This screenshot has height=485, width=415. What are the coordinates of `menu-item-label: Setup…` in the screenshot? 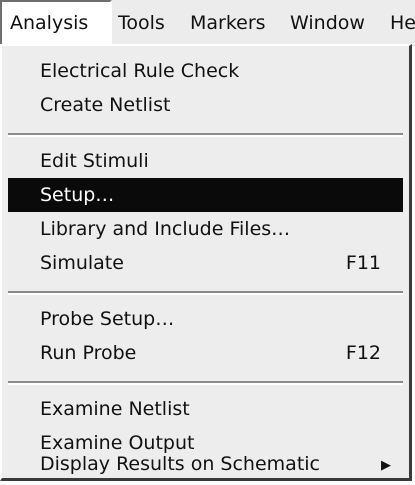 It's located at (77, 195).